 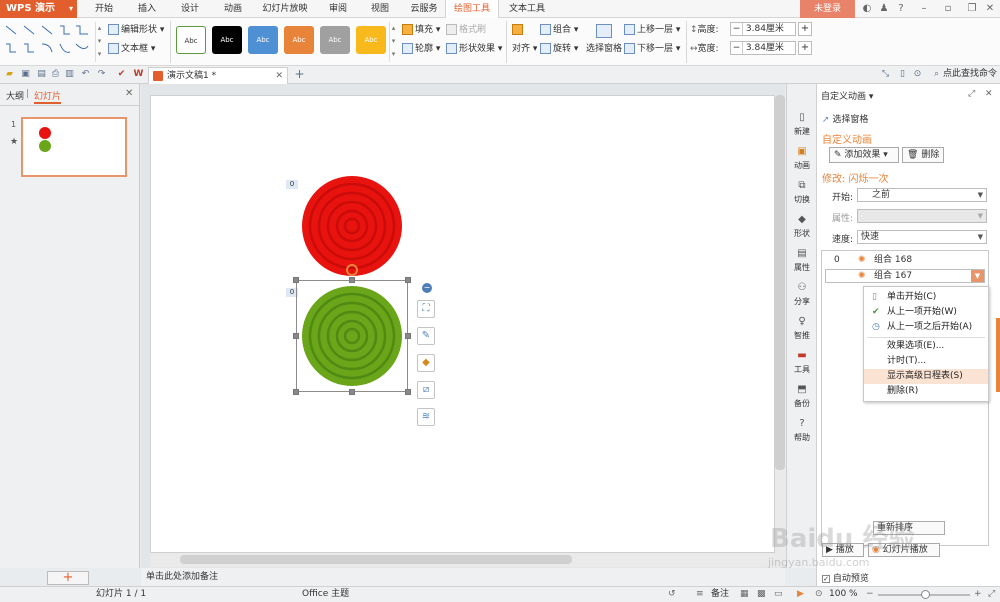 I want to click on zoom-out-icon: −, so click(x=870, y=594).